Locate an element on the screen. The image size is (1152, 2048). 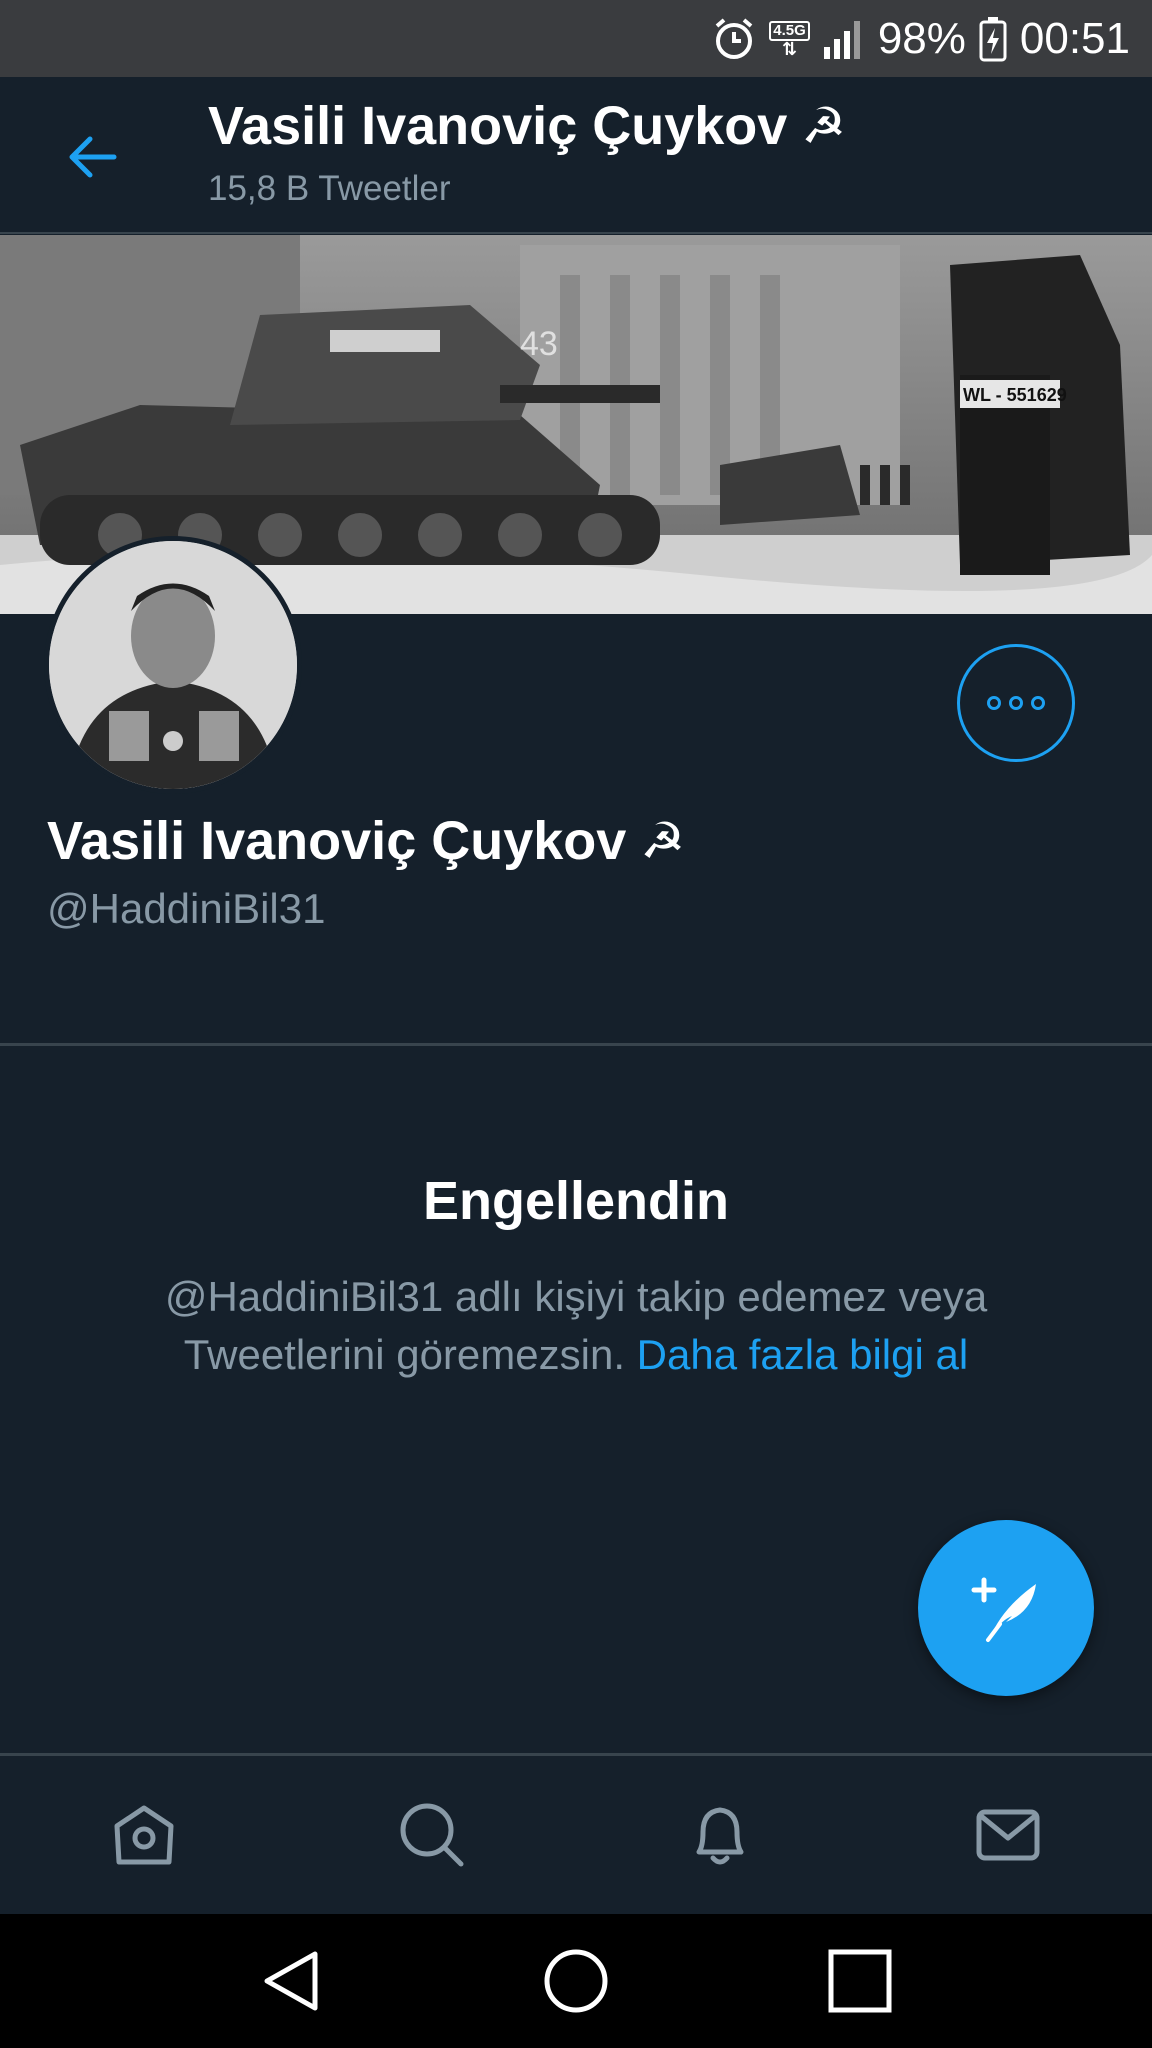
battery-charging-icon is located at coordinates (993, 38).